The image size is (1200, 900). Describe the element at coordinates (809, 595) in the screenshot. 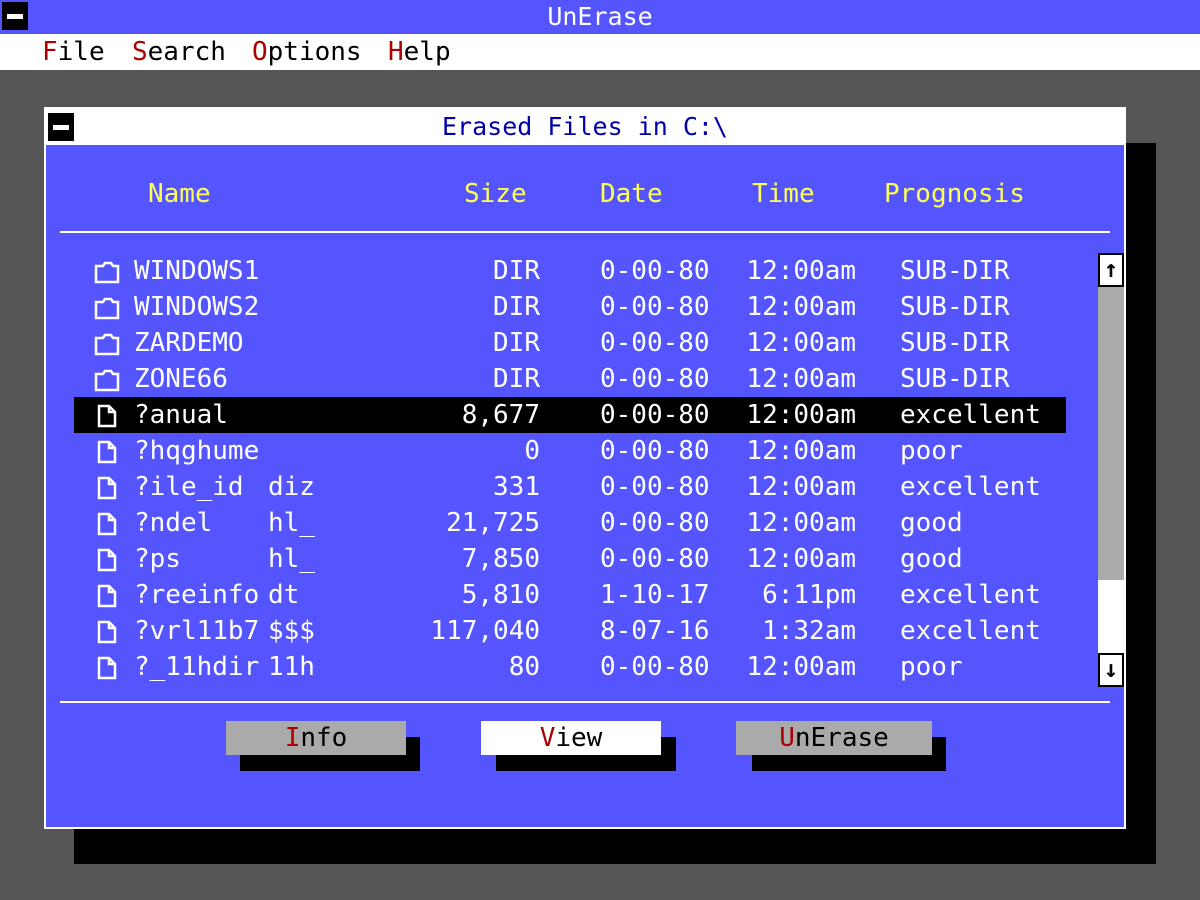

I see `file-time: 6:11pm` at that location.